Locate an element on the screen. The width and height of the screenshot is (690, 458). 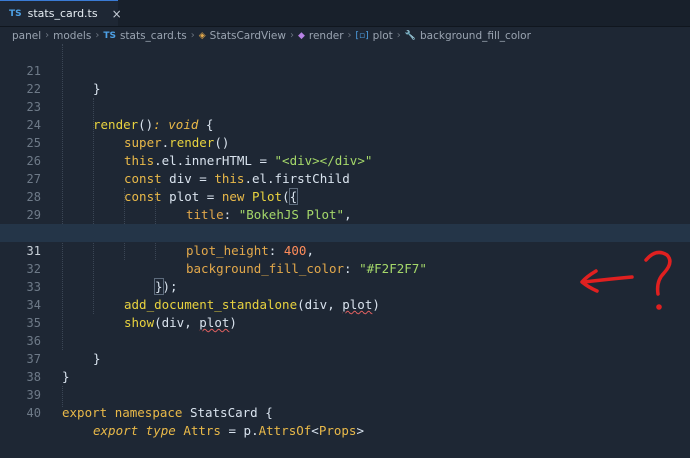
method-icon: ◆ is located at coordinates (301, 35).